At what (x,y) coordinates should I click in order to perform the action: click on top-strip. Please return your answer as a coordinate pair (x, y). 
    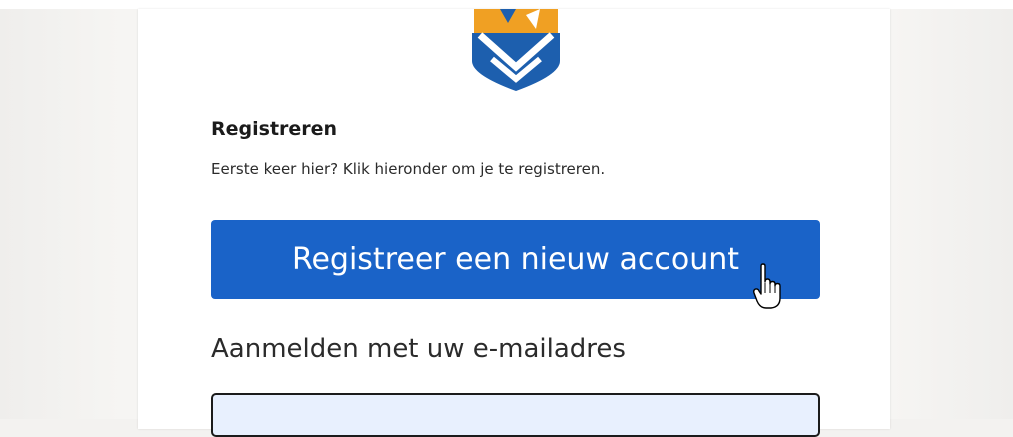
    Looking at the image, I should click on (506, 4).